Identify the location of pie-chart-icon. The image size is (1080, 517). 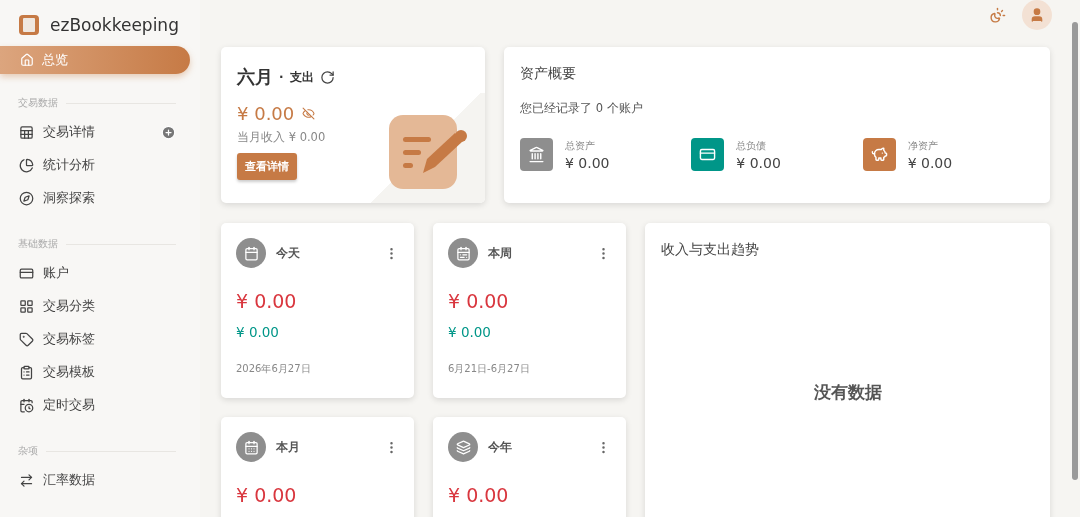
(26, 165).